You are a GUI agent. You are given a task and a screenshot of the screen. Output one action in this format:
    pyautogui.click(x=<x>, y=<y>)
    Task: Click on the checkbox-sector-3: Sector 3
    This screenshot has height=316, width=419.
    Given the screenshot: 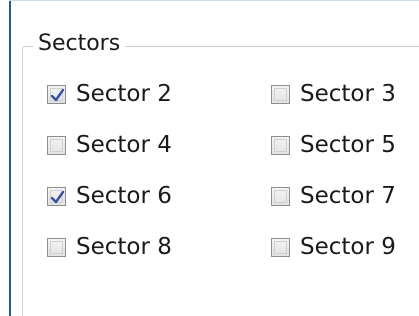 What is the action you would take?
    pyautogui.click(x=333, y=94)
    